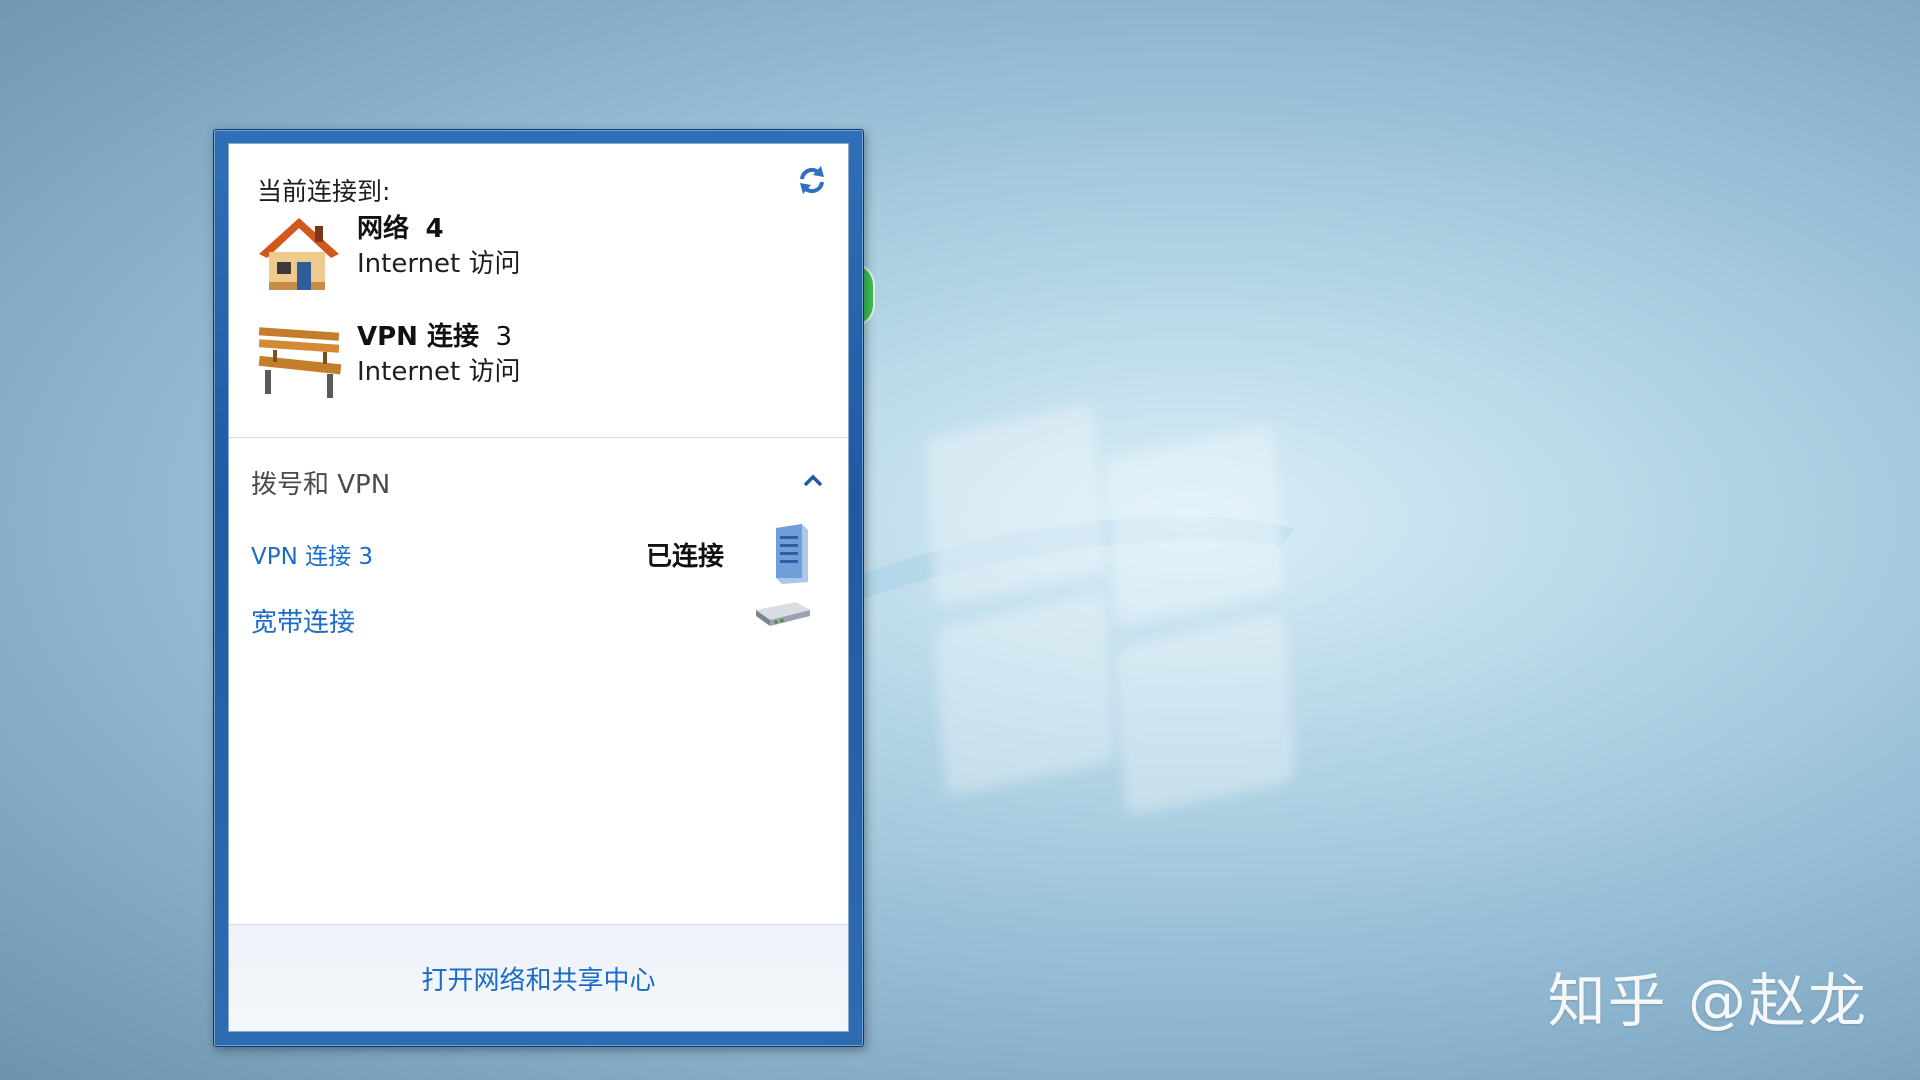 This screenshot has height=1080, width=1920. I want to click on home-network-icon, so click(299, 254).